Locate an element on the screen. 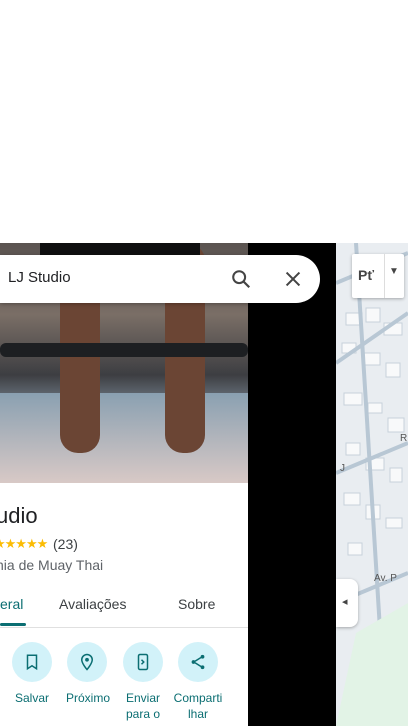 The width and height of the screenshot is (408, 726). chevron-left-icon: ◂ is located at coordinates (345, 602).